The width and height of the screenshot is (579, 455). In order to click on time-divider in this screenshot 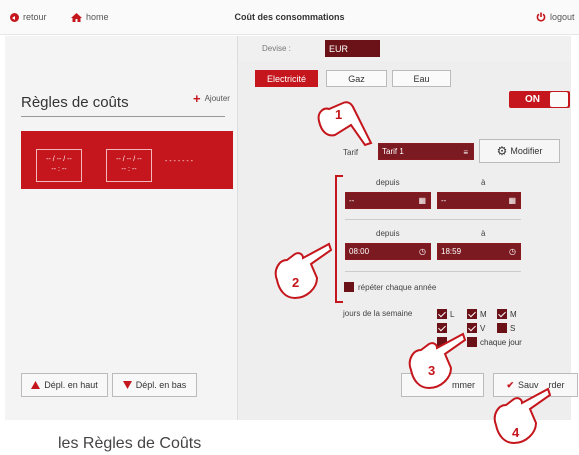, I will do `click(433, 271)`.